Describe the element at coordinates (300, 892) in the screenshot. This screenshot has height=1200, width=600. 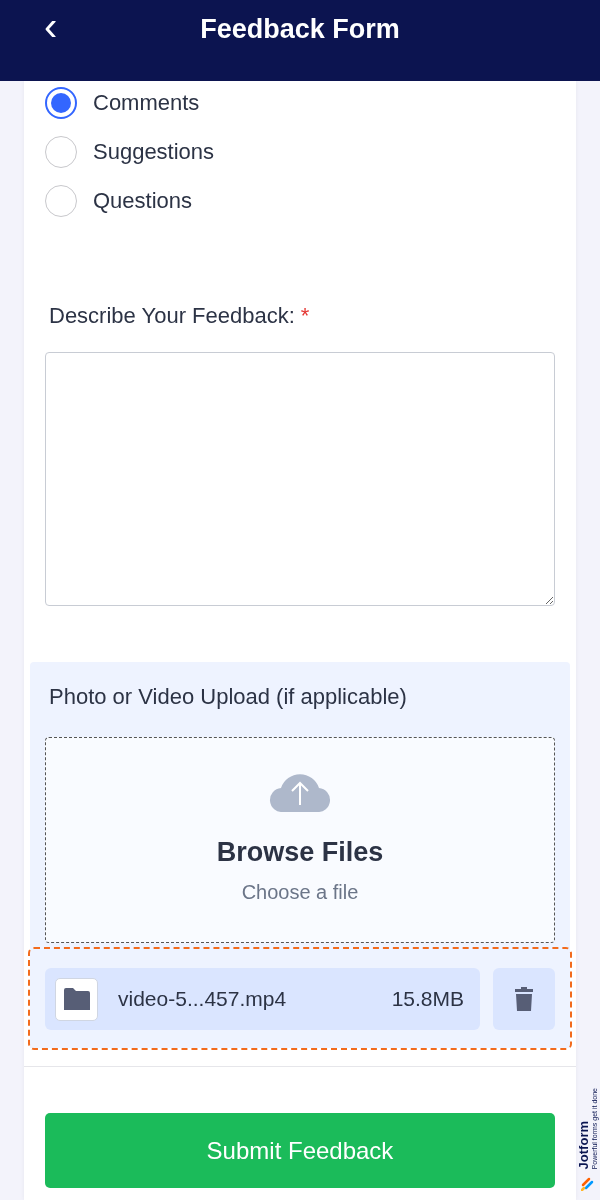
I see `upload-hint: Choose a file` at that location.